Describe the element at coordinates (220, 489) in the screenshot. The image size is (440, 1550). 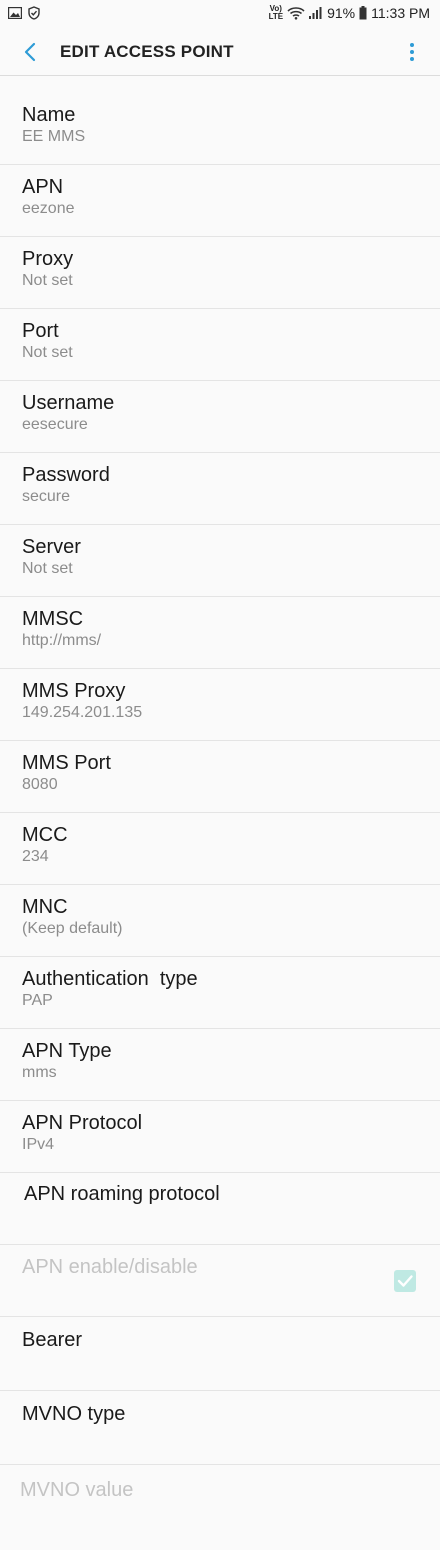
I see `setting-password: Password secure` at that location.